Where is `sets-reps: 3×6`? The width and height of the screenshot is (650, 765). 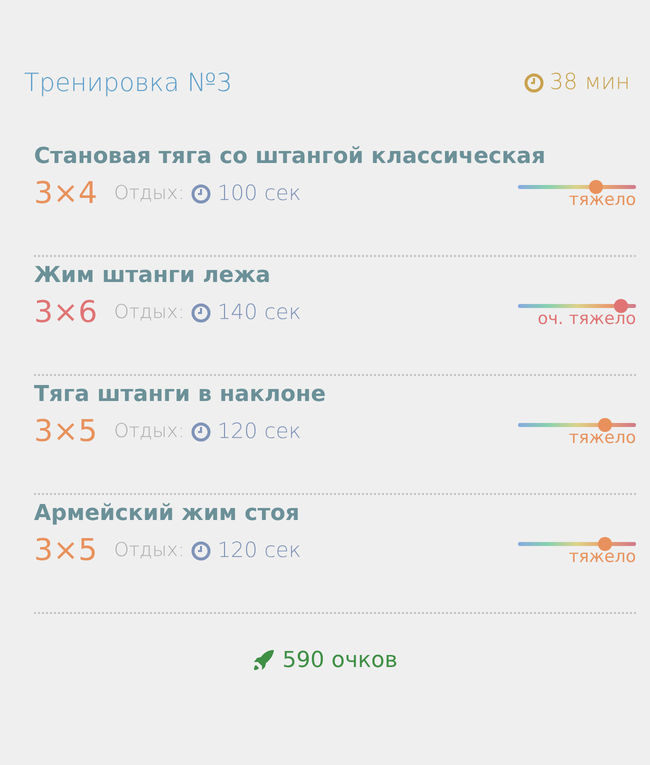 sets-reps: 3×6 is located at coordinates (66, 313).